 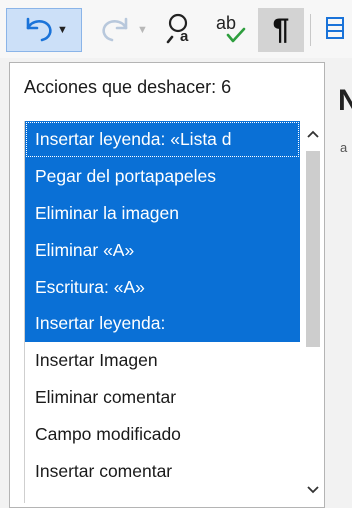 What do you see at coordinates (37, 30) in the screenshot?
I see `undo-icon` at bounding box center [37, 30].